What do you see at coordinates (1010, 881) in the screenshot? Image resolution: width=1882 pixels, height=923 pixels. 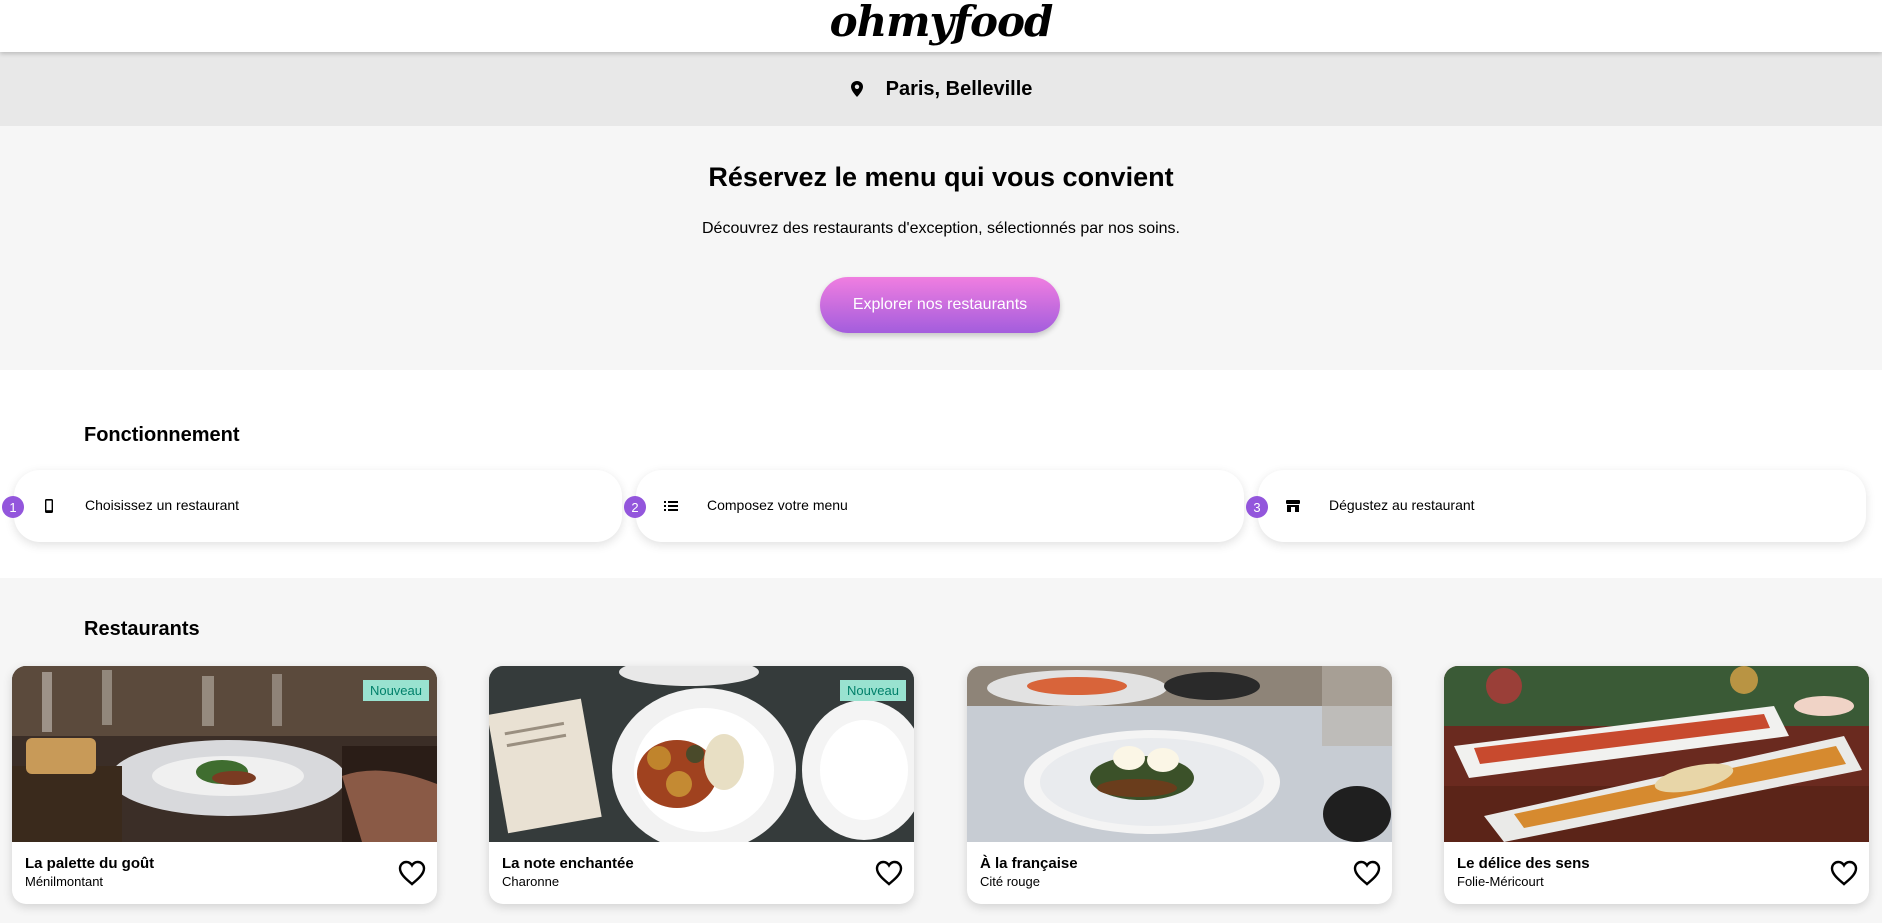 I see `restaurant-area: Cité rouge` at bounding box center [1010, 881].